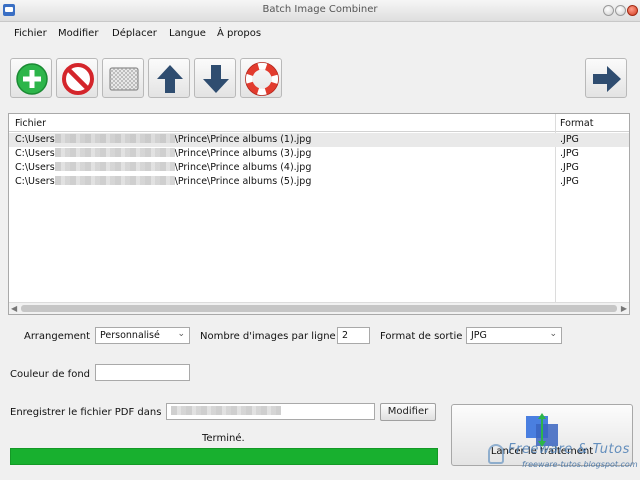 This screenshot has height=480, width=640. What do you see at coordinates (514, 335) in the screenshot?
I see `output-format-select: JPG ⌄` at bounding box center [514, 335].